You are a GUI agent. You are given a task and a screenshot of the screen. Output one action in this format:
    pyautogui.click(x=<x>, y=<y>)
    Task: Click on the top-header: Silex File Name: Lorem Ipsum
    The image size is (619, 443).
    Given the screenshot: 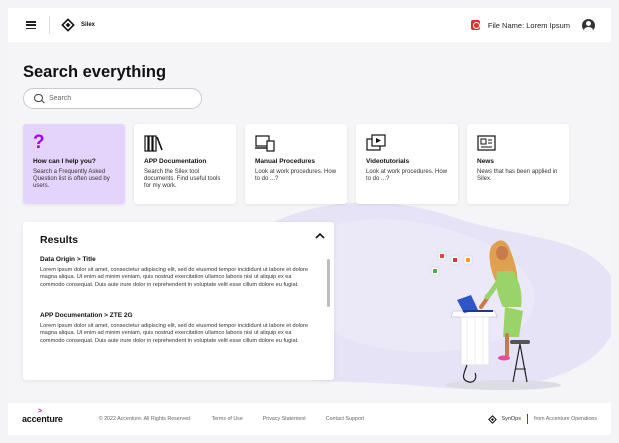 What is the action you would take?
    pyautogui.click(x=309, y=25)
    